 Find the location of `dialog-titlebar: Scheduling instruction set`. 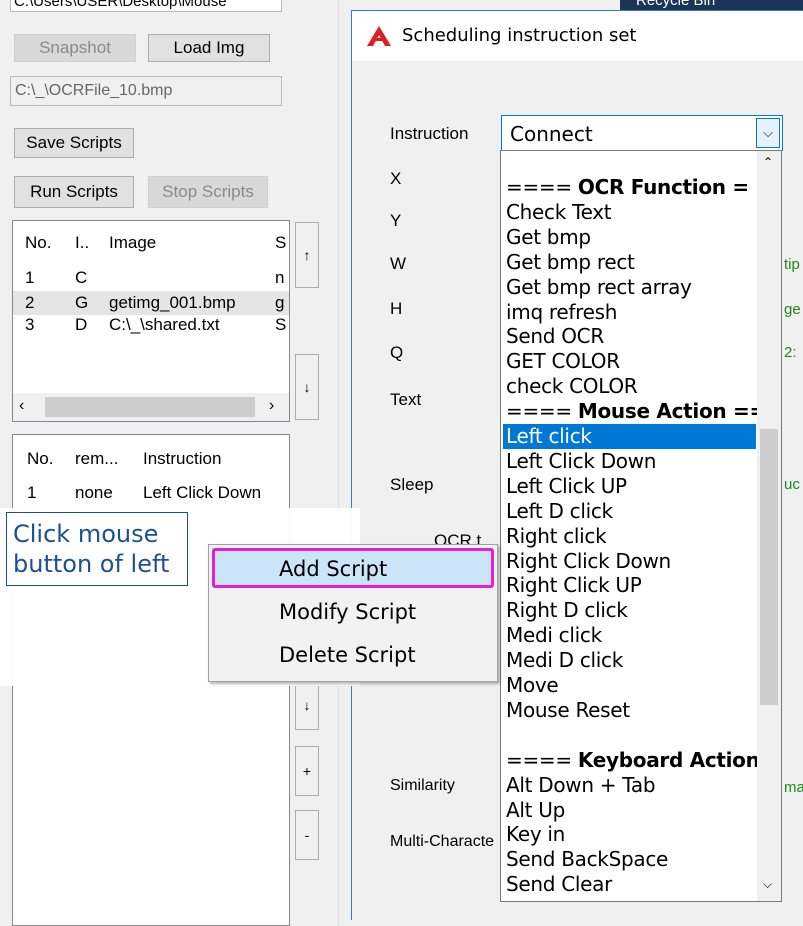

dialog-titlebar: Scheduling instruction set is located at coordinates (577, 36).